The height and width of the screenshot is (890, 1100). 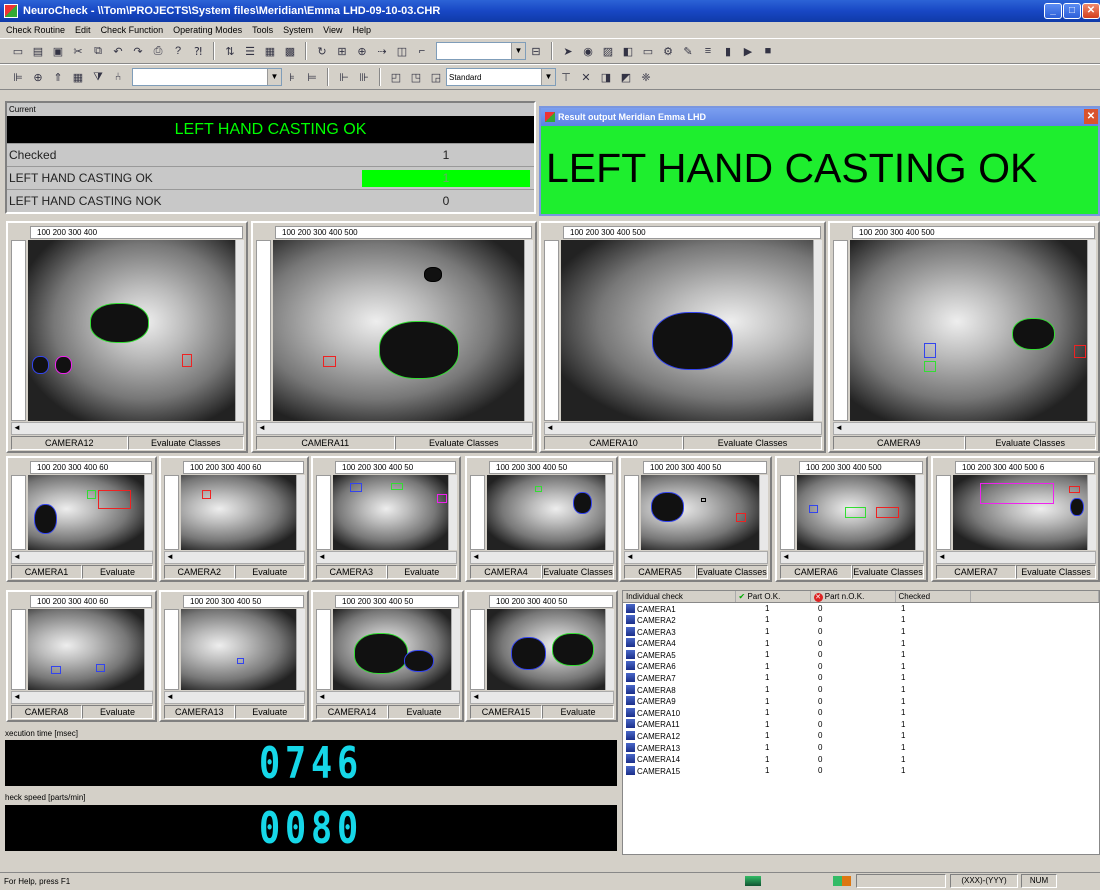 I want to click on layout-save-icon: ⊤, so click(x=566, y=77).